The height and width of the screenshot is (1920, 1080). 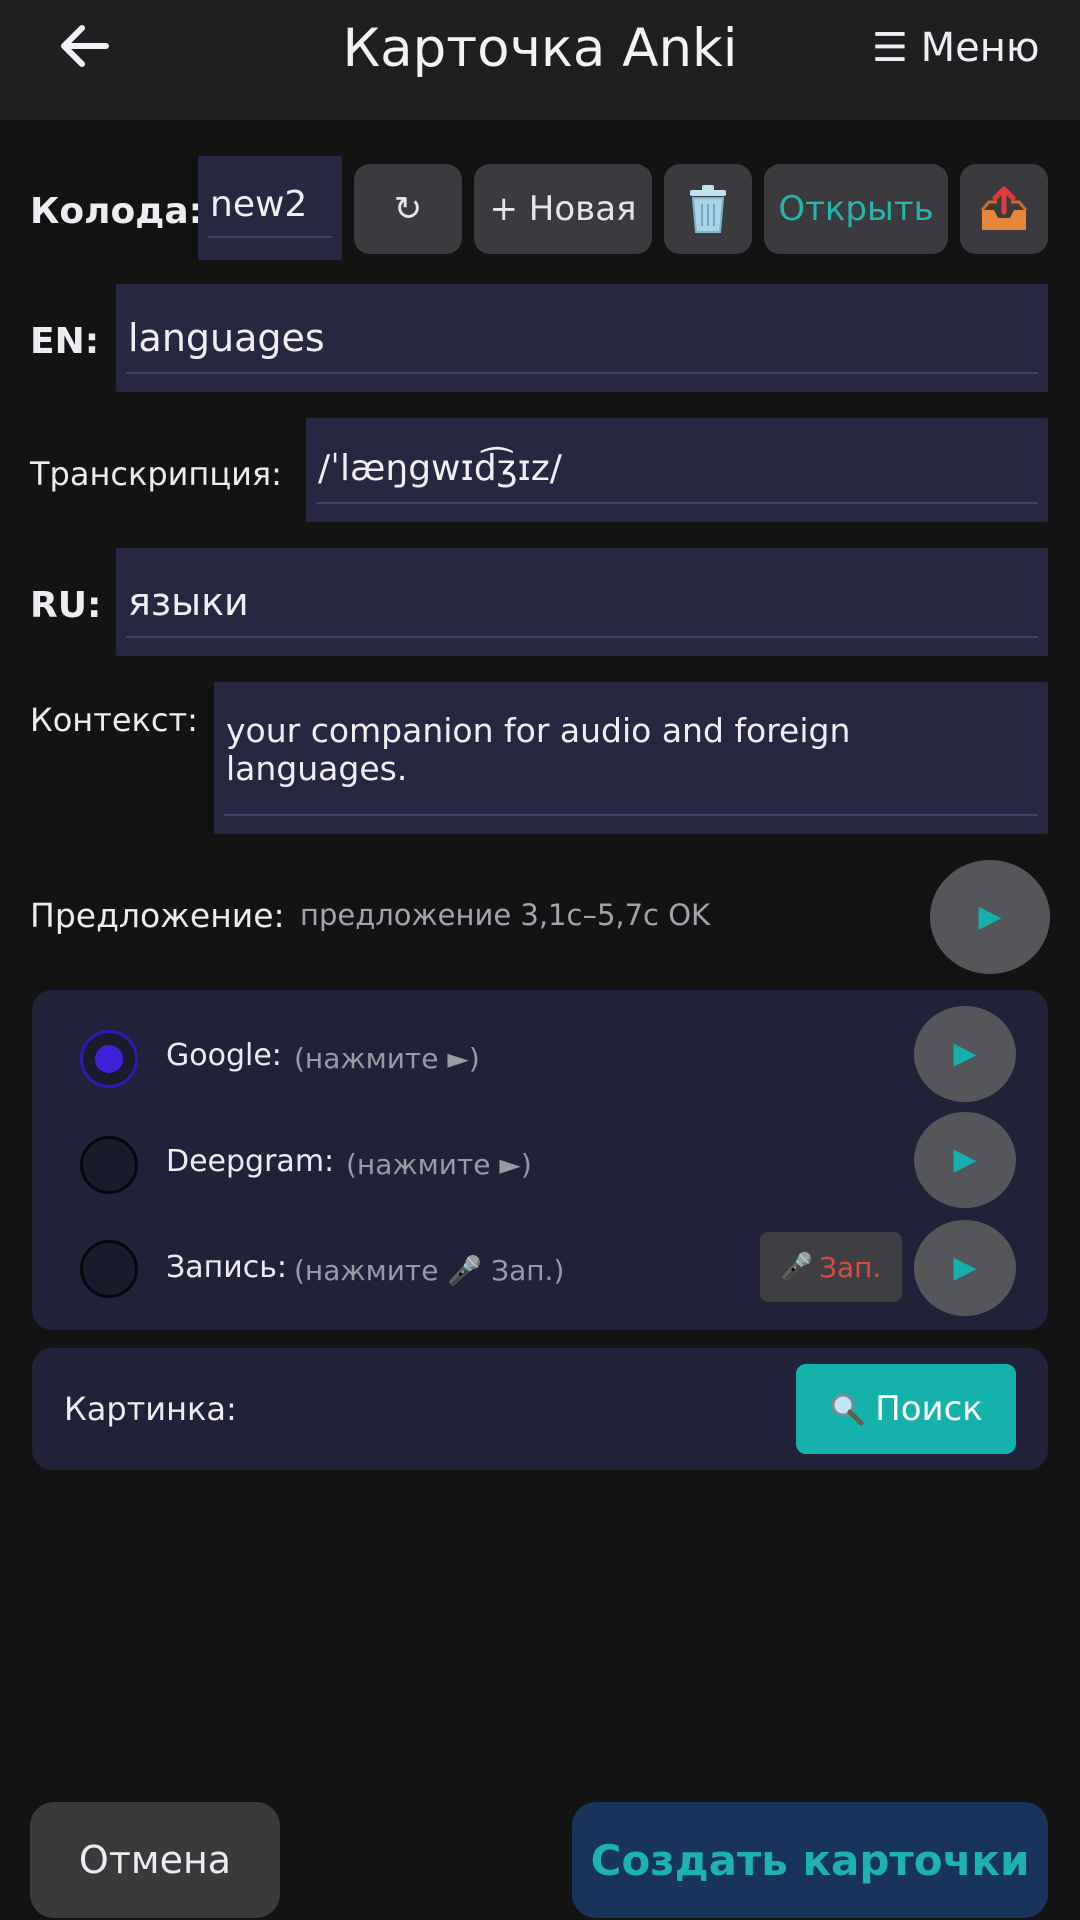 What do you see at coordinates (582, 338) in the screenshot?
I see `en-input: languages` at bounding box center [582, 338].